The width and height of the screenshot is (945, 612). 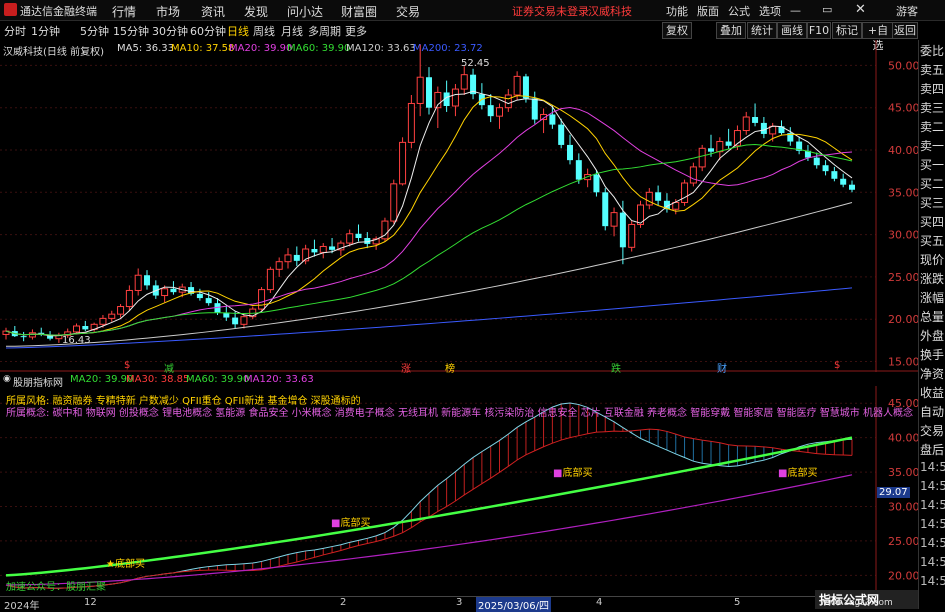 I want to click on stats-button: 统计, so click(x=762, y=30).